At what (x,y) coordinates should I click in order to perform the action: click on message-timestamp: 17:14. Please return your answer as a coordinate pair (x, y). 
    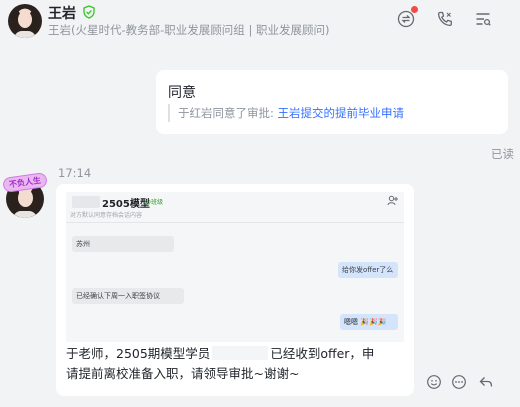
    Looking at the image, I should click on (75, 173).